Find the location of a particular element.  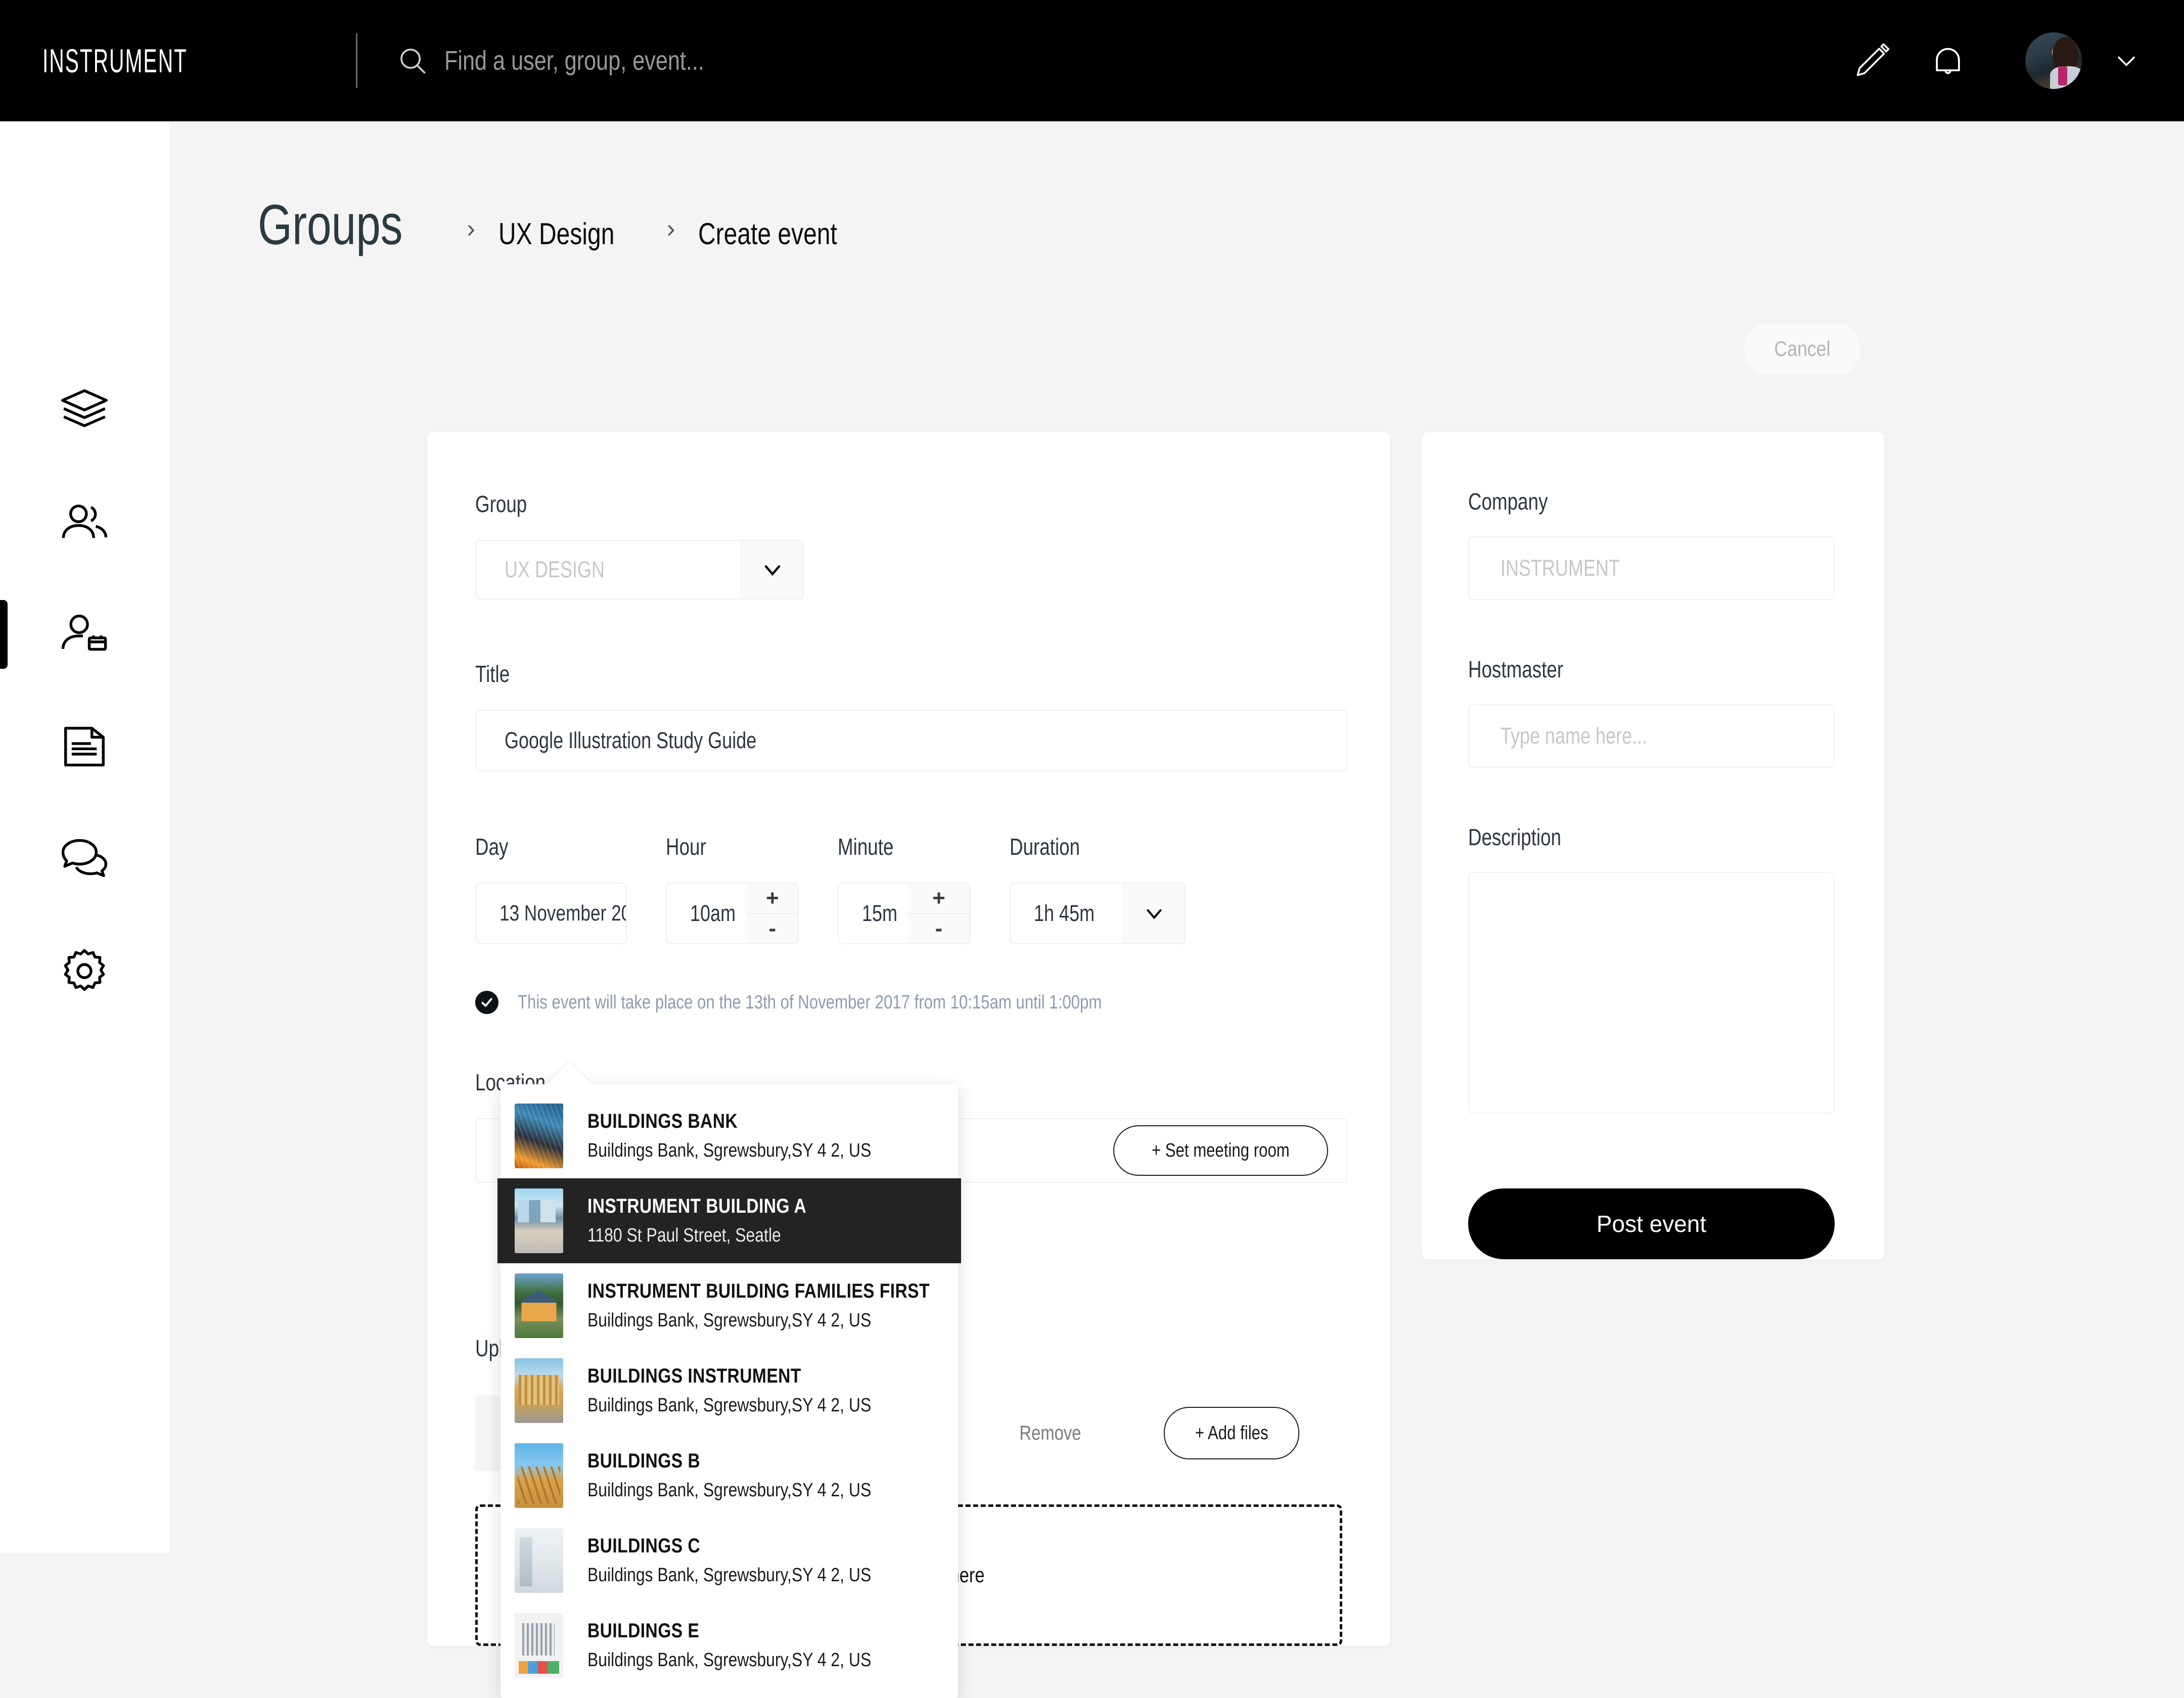

layers-icon is located at coordinates (84, 410).